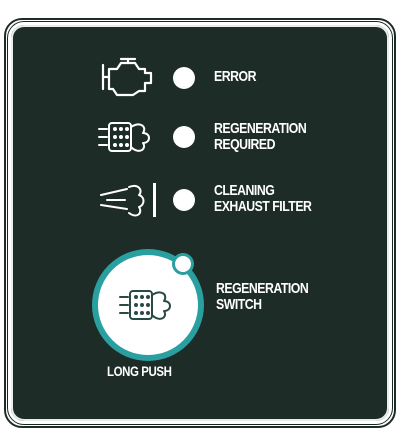 The height and width of the screenshot is (432, 402). Describe the element at coordinates (244, 144) in the screenshot. I see `regeneration-required-line2: REQUIRED` at that location.